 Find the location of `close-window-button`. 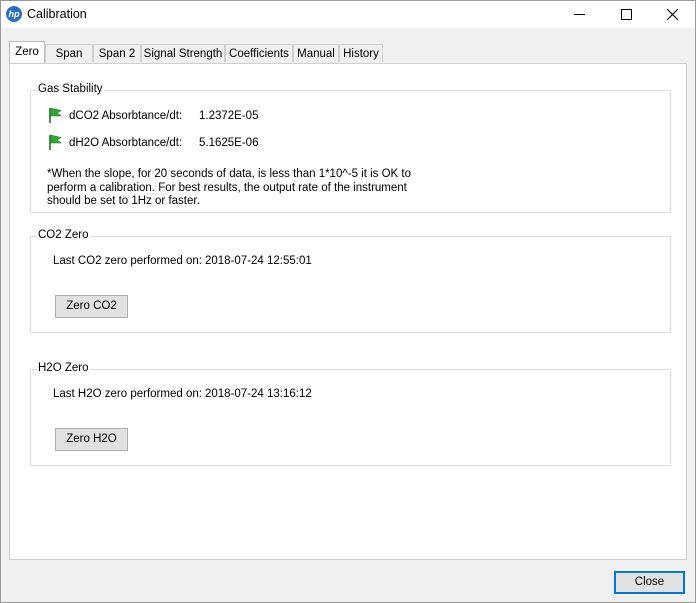

close-window-button is located at coordinates (672, 14).